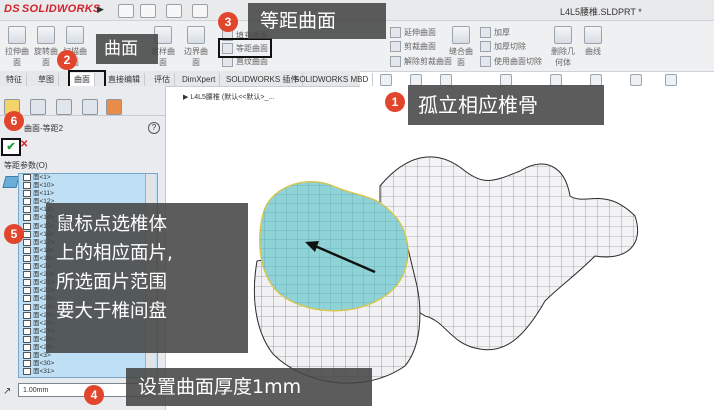 This screenshot has height=410, width=714. I want to click on appearance-icon, so click(671, 80).